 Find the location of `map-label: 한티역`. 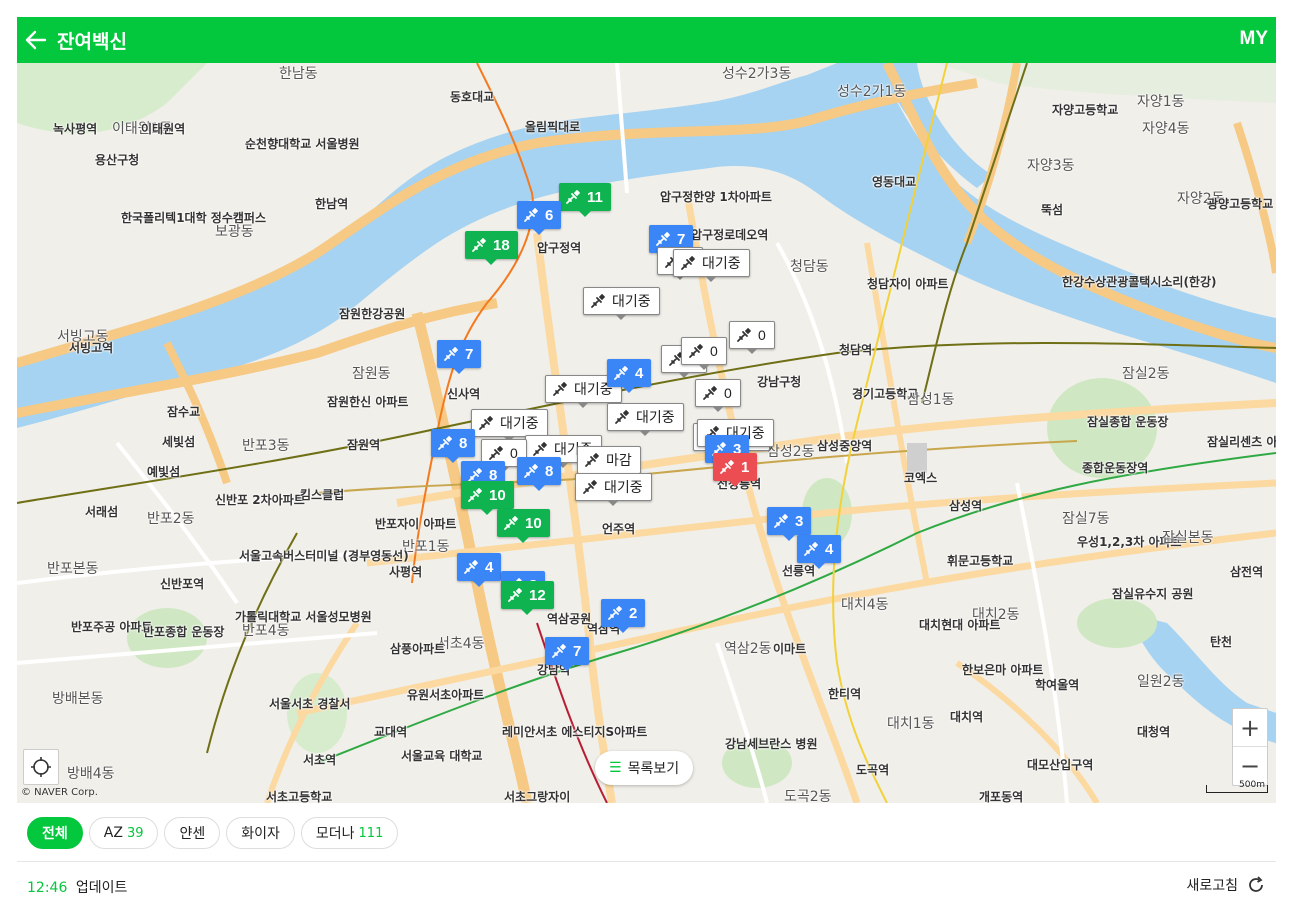

map-label: 한티역 is located at coordinates (845, 694).